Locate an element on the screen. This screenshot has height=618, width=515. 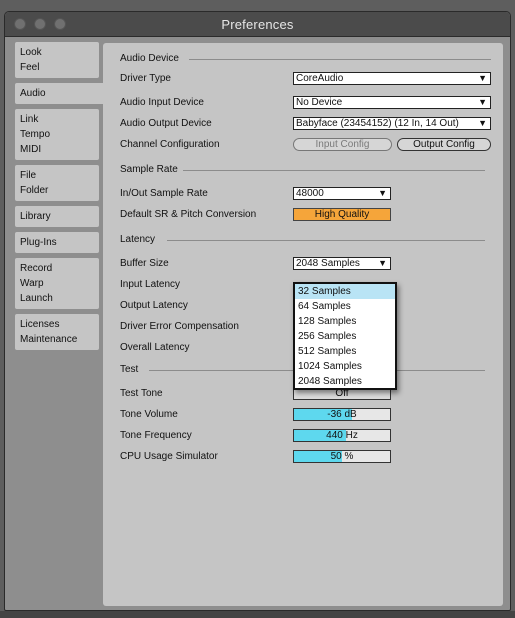
tone-volume-value: -36 dB is located at coordinates (342, 414).